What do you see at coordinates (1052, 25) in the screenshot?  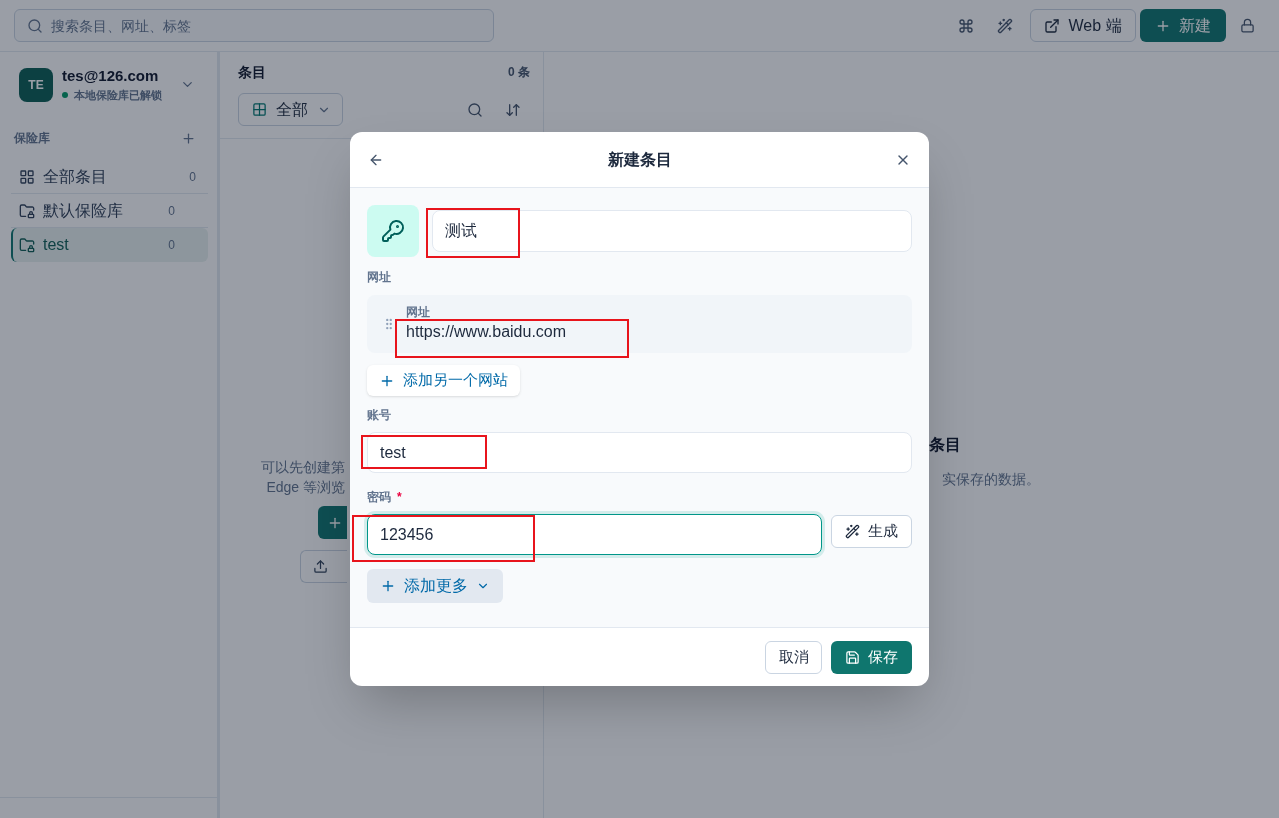 I see `external-link-icon` at bounding box center [1052, 25].